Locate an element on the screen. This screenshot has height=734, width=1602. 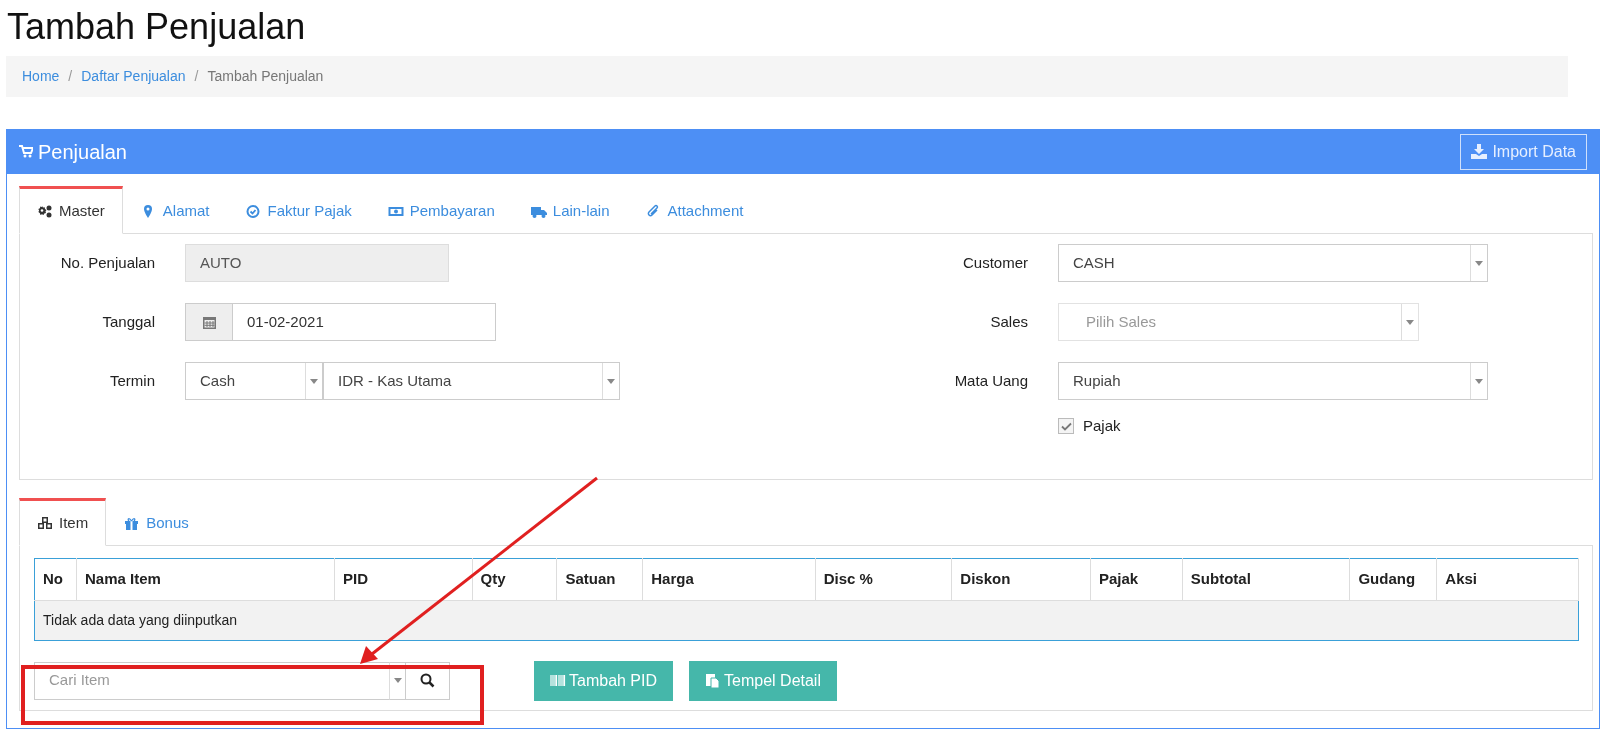
tab: Master is located at coordinates (71, 210).